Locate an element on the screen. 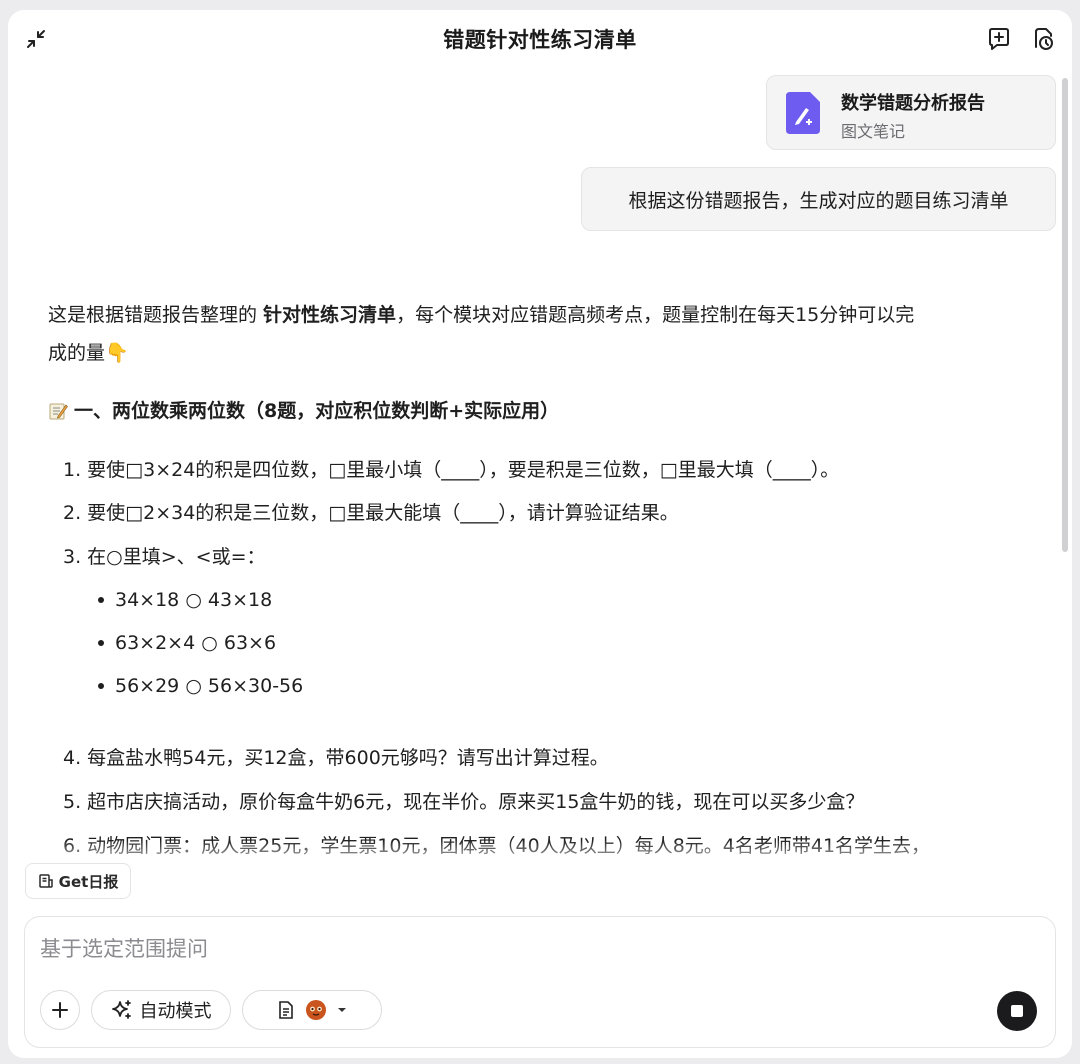 The image size is (1080, 1064). composer: 基于选定范围提问 自动模式 is located at coordinates (540, 982).